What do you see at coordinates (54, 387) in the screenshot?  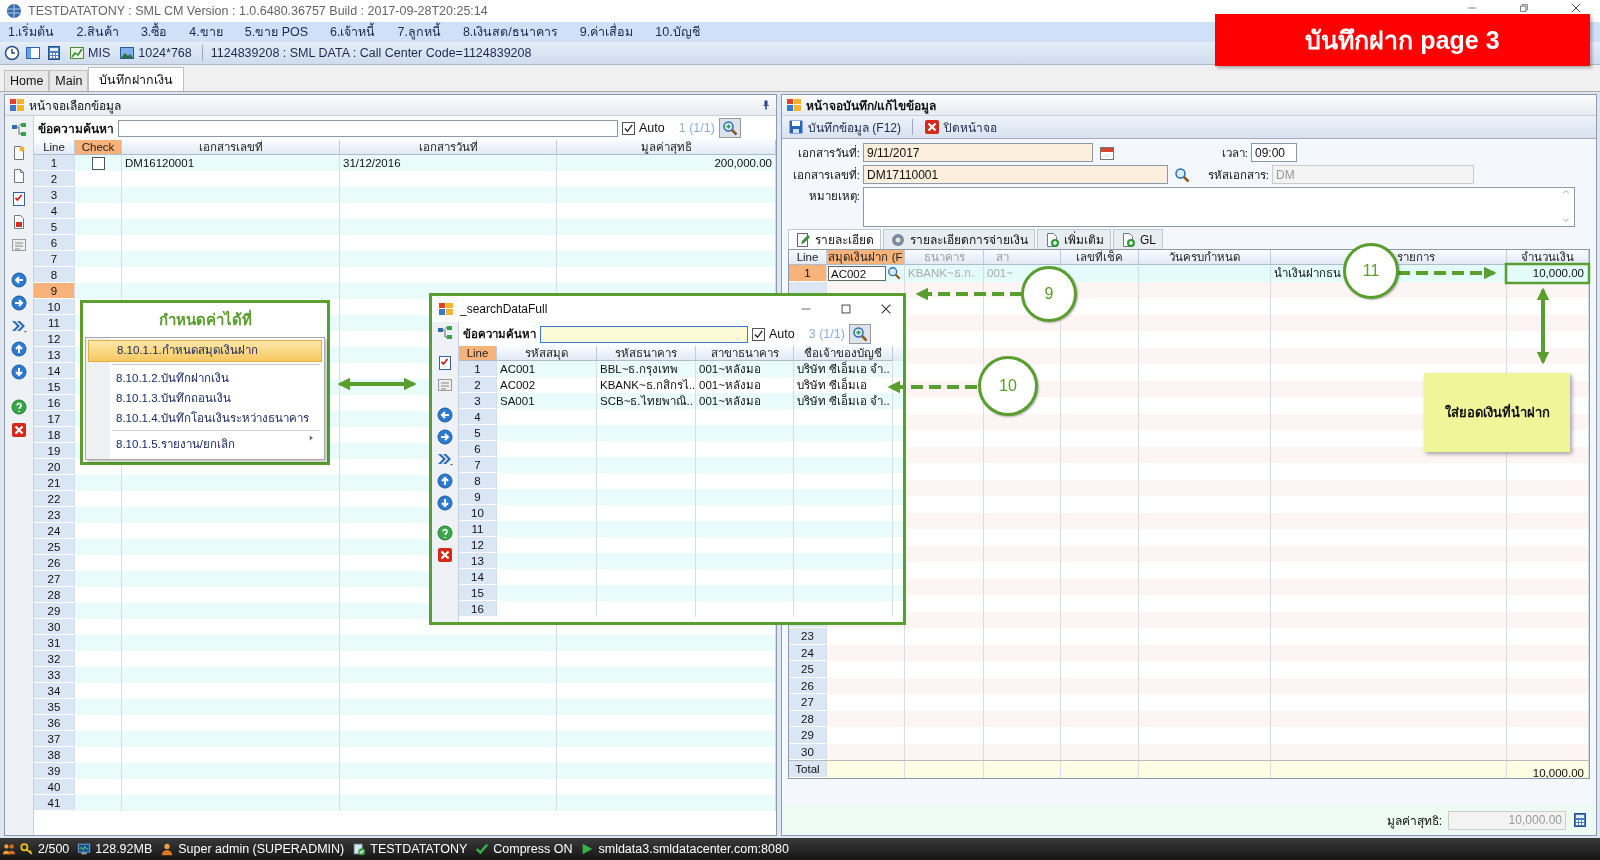 I see `line-number: 15` at bounding box center [54, 387].